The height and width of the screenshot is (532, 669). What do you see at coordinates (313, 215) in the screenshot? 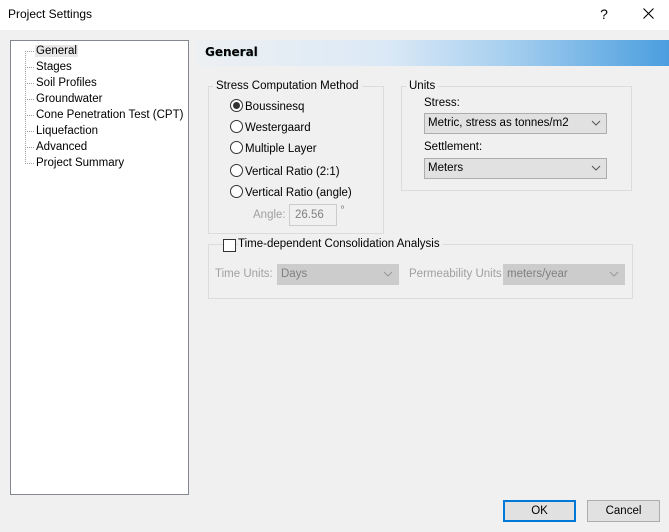
I see `angle-input: 26.56` at bounding box center [313, 215].